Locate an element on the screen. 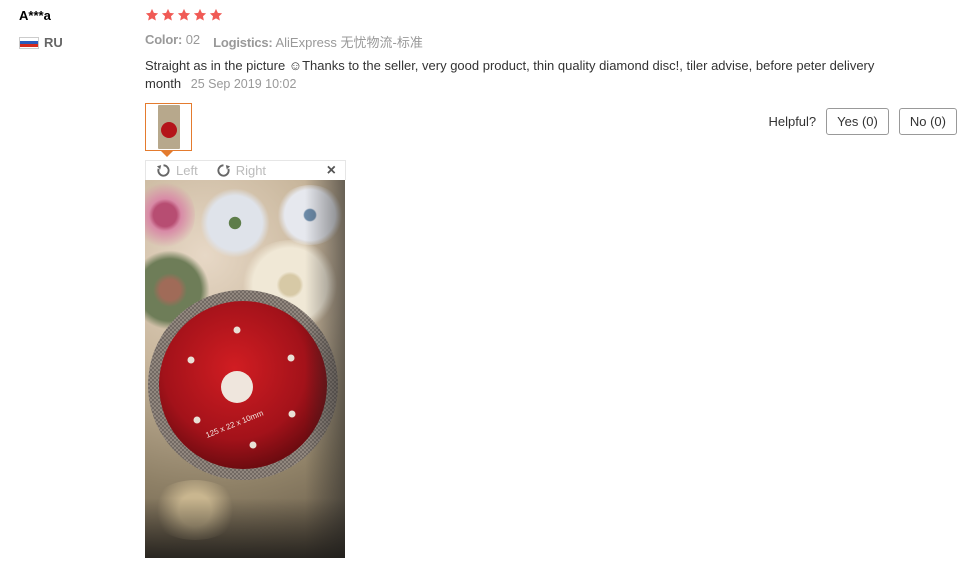 The image size is (976, 574). logistics-value: AliExpress 无忧物流-标准 is located at coordinates (349, 42).